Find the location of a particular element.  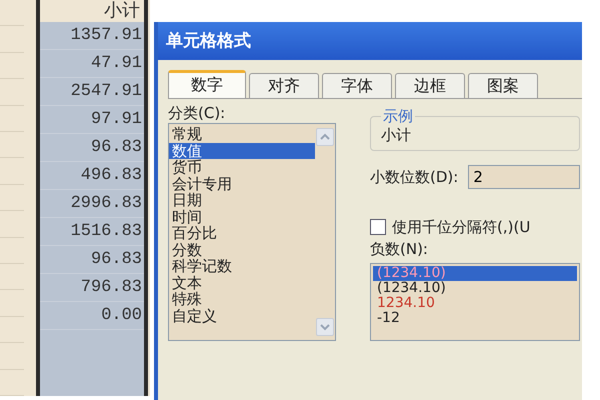

negative-list: (1234.10) (1234.10) 1234.10 -12 is located at coordinates (475, 302).